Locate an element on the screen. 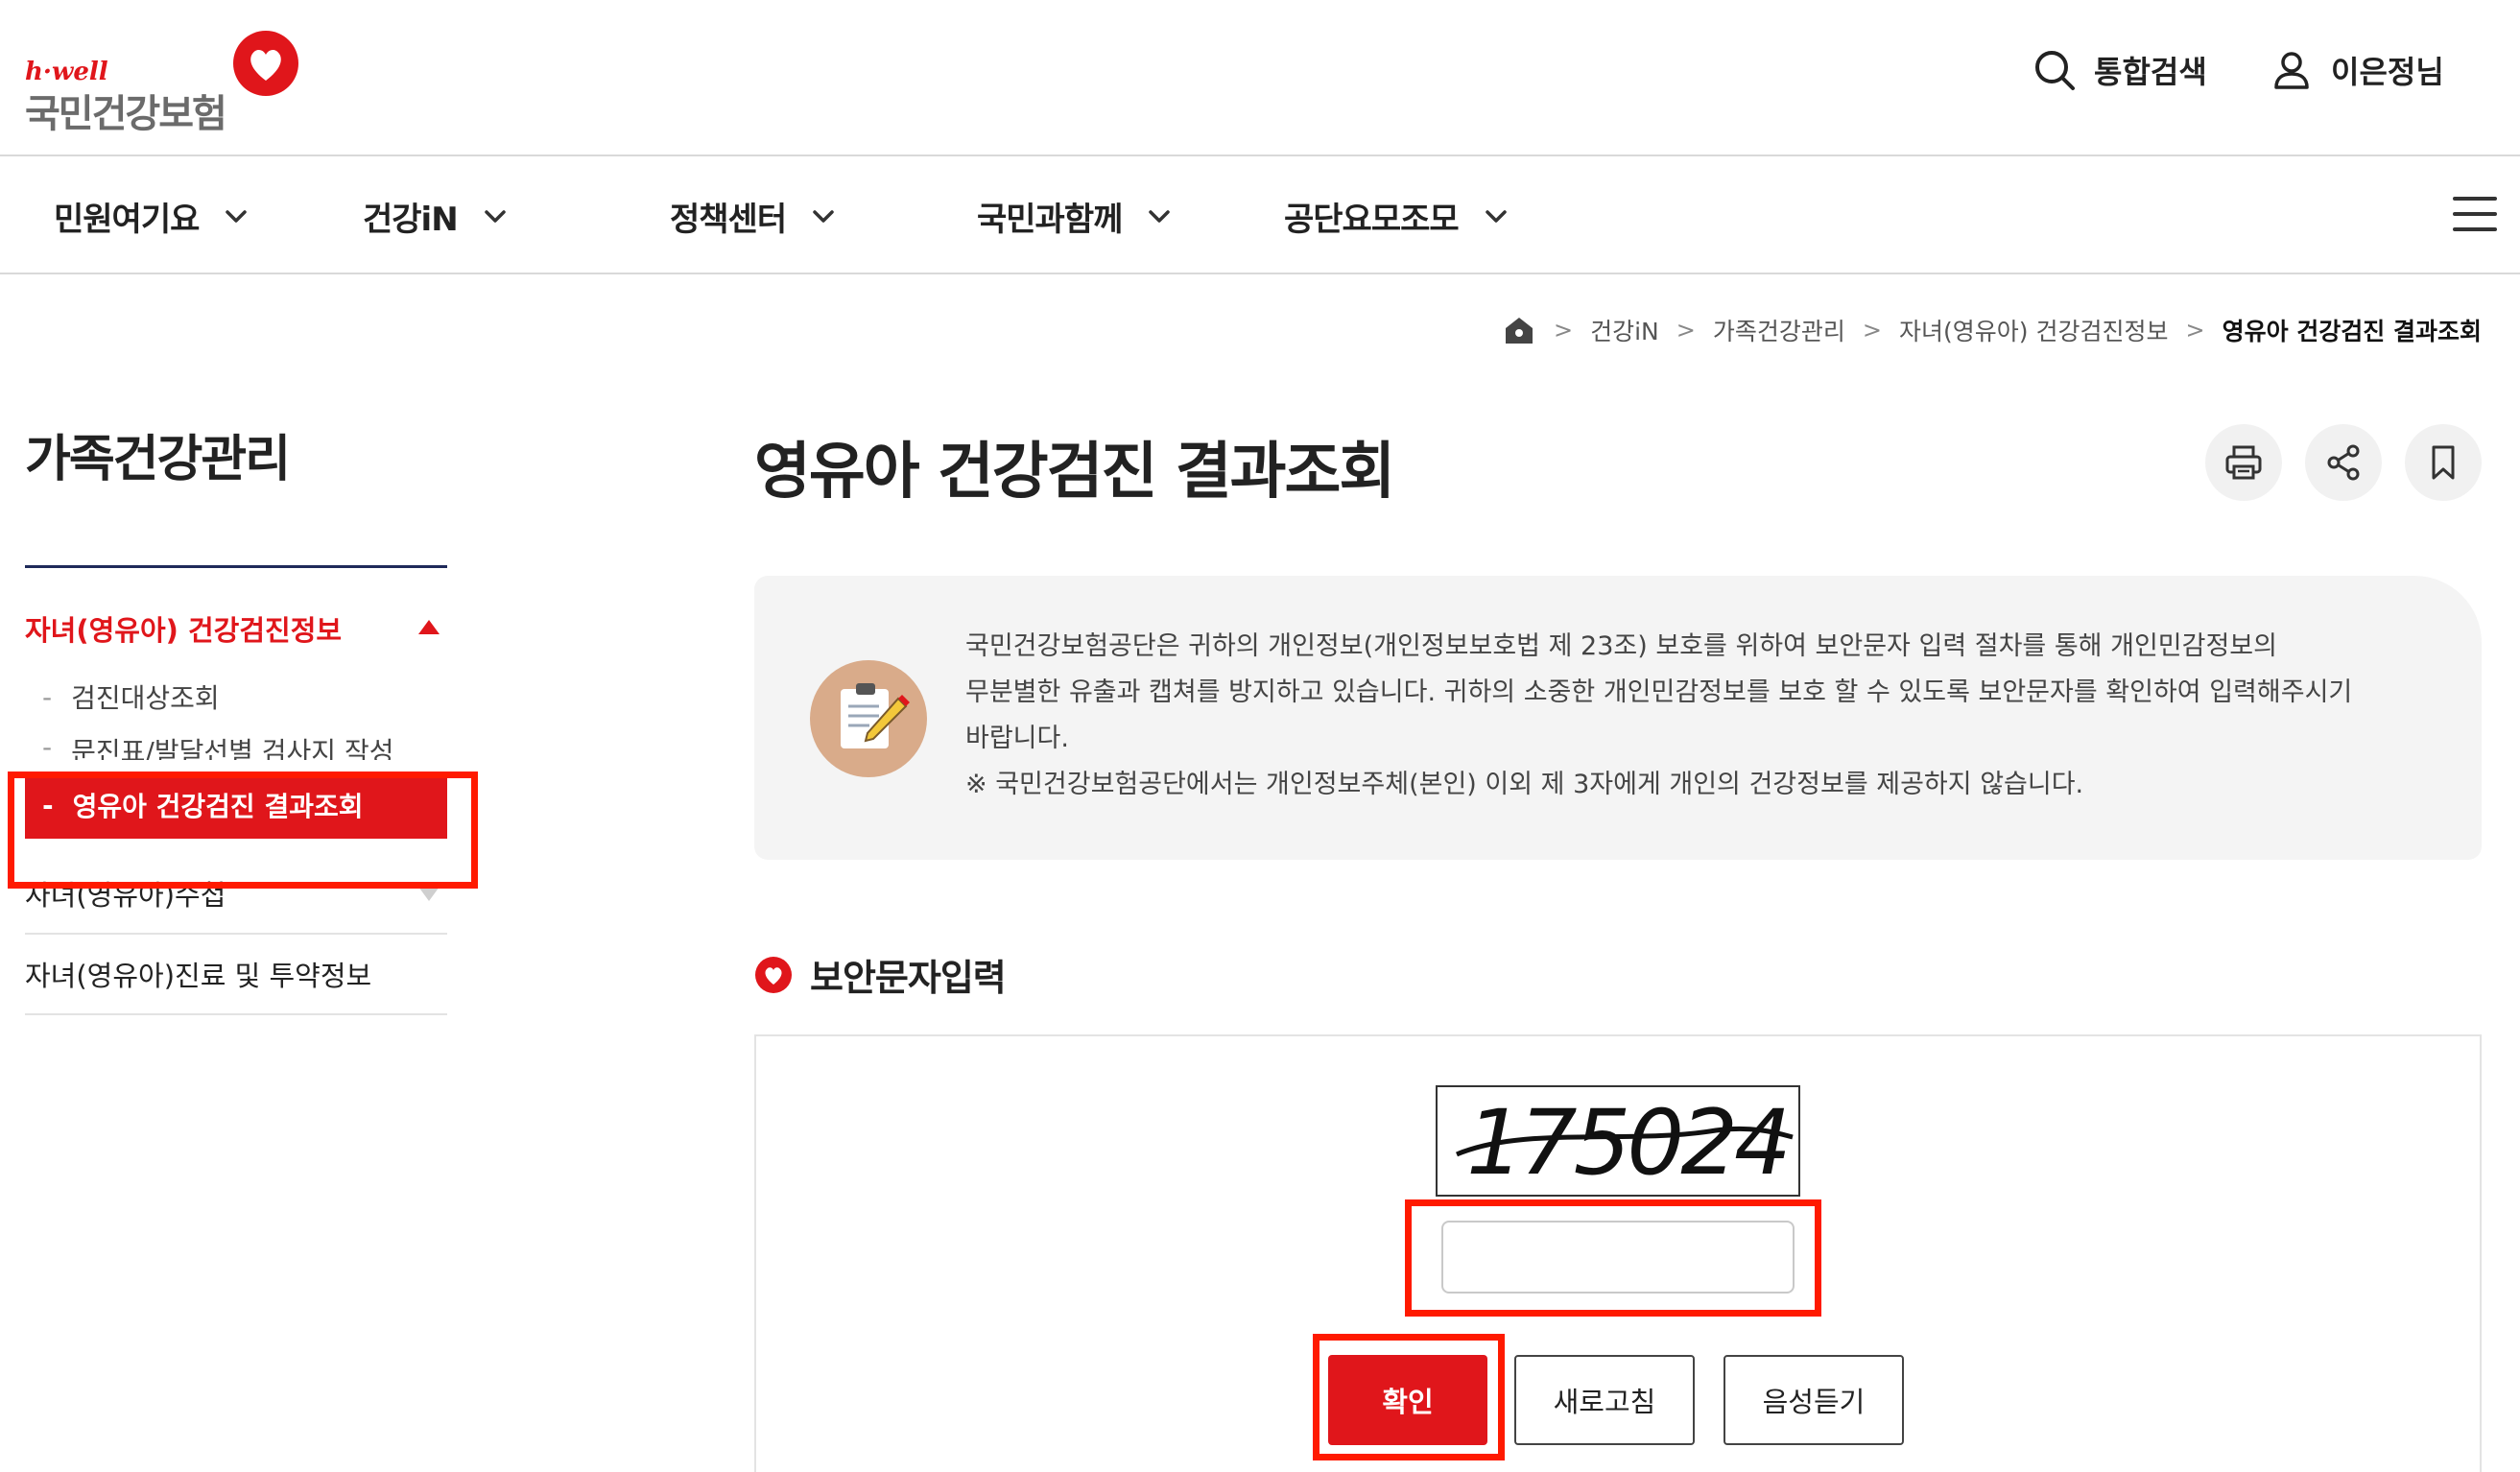 The height and width of the screenshot is (1472, 2520). captcha-section-title: 보안문자입력 is located at coordinates (880, 974).